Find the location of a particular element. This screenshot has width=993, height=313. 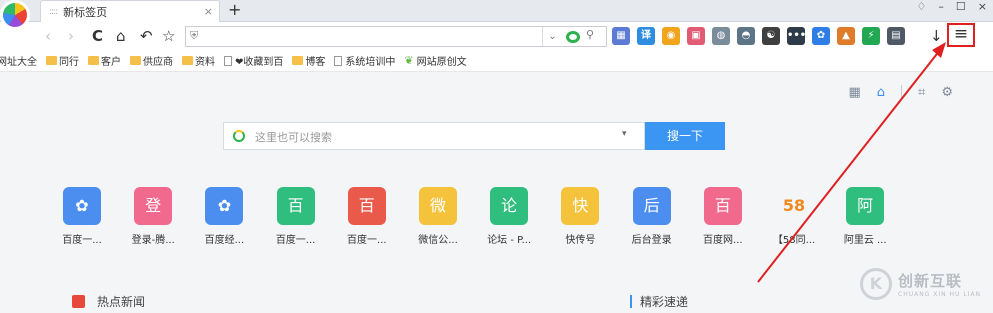

bookmark-item: 供应商 is located at coordinates (151, 60).